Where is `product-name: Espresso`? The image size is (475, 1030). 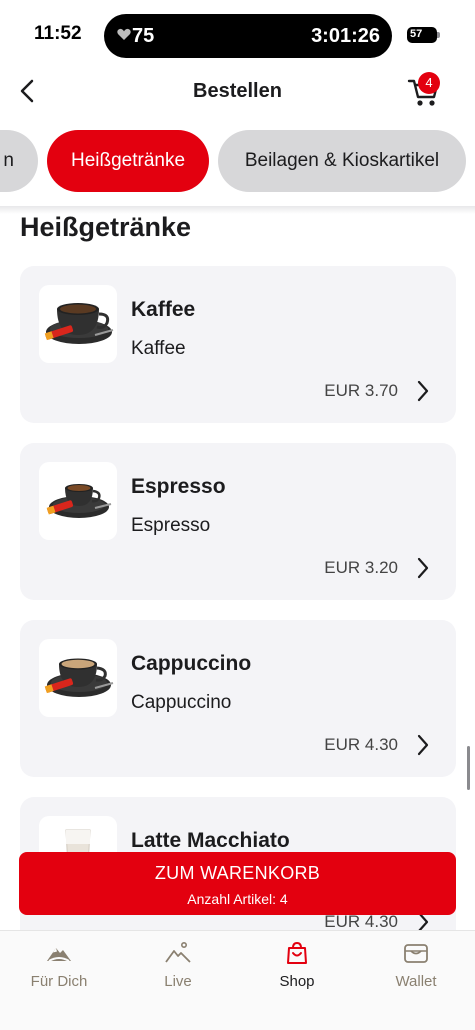 product-name: Espresso is located at coordinates (178, 486).